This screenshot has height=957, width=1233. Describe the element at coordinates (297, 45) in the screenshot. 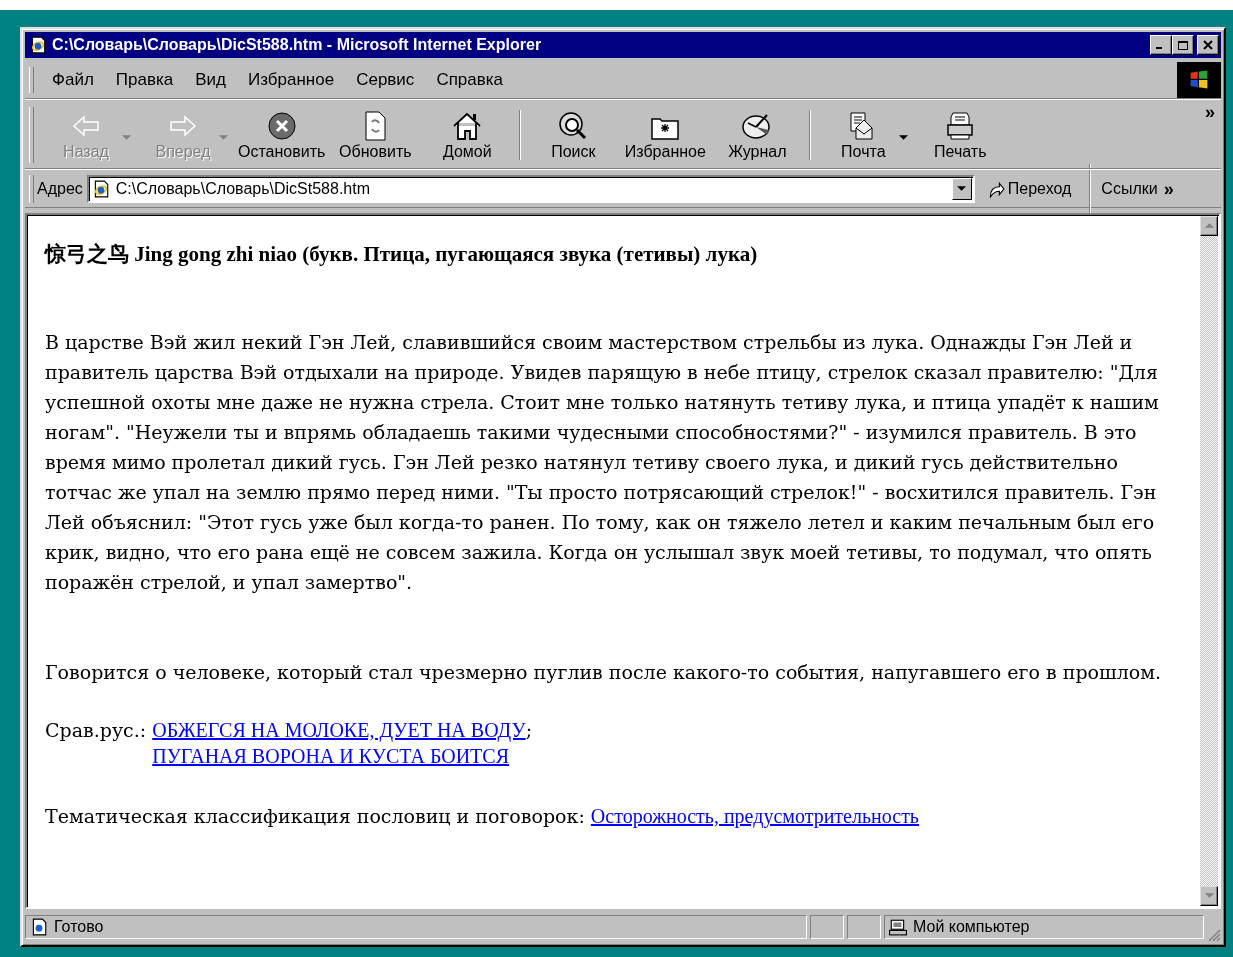

I see `window-title: C:\Словарь\Словарь\DicSt588.htm - Microsoft Internet Explorer` at that location.